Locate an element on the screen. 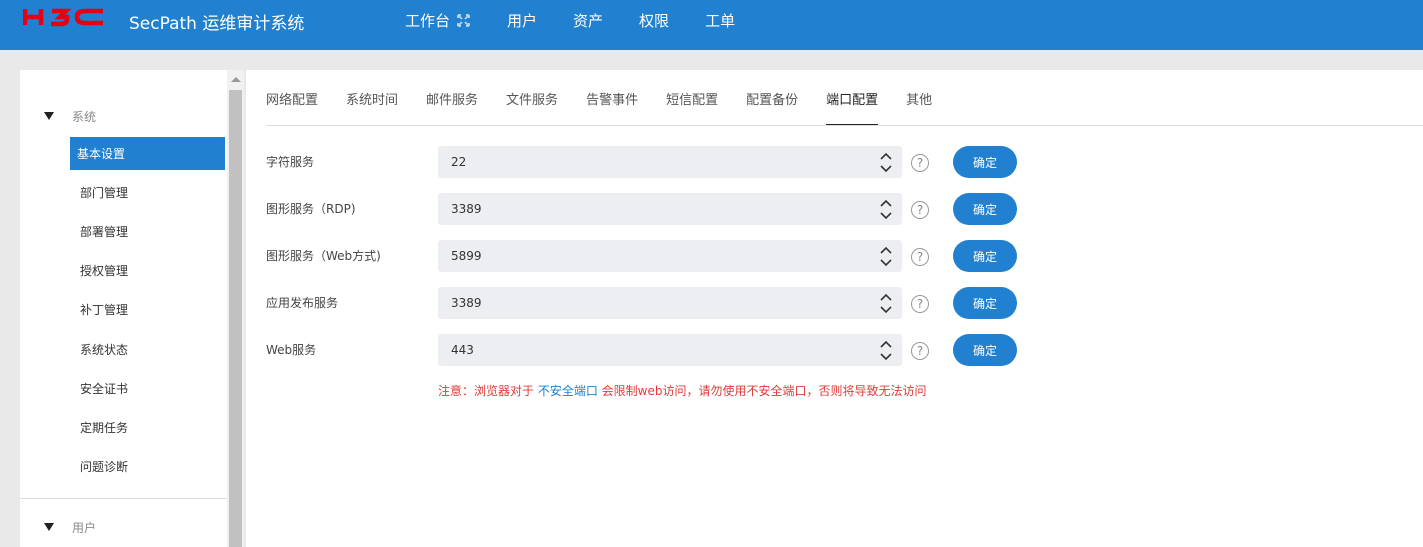 The height and width of the screenshot is (547, 1423). port-row-rdp: 图形服务（RDP) ? 确定 is located at coordinates (666, 209).